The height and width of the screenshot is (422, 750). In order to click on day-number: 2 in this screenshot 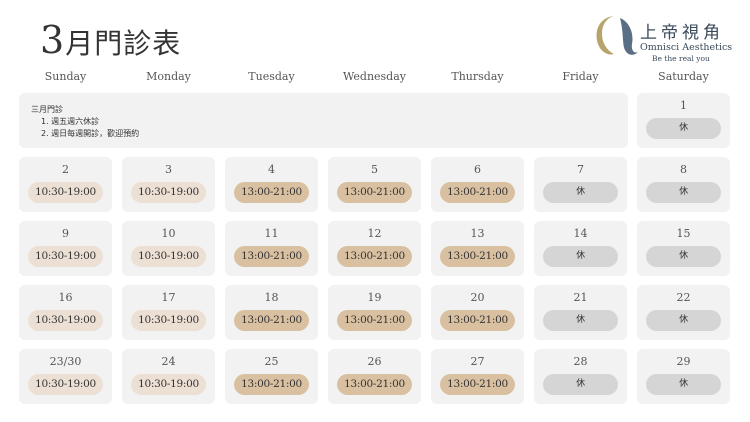, I will do `click(65, 169)`.